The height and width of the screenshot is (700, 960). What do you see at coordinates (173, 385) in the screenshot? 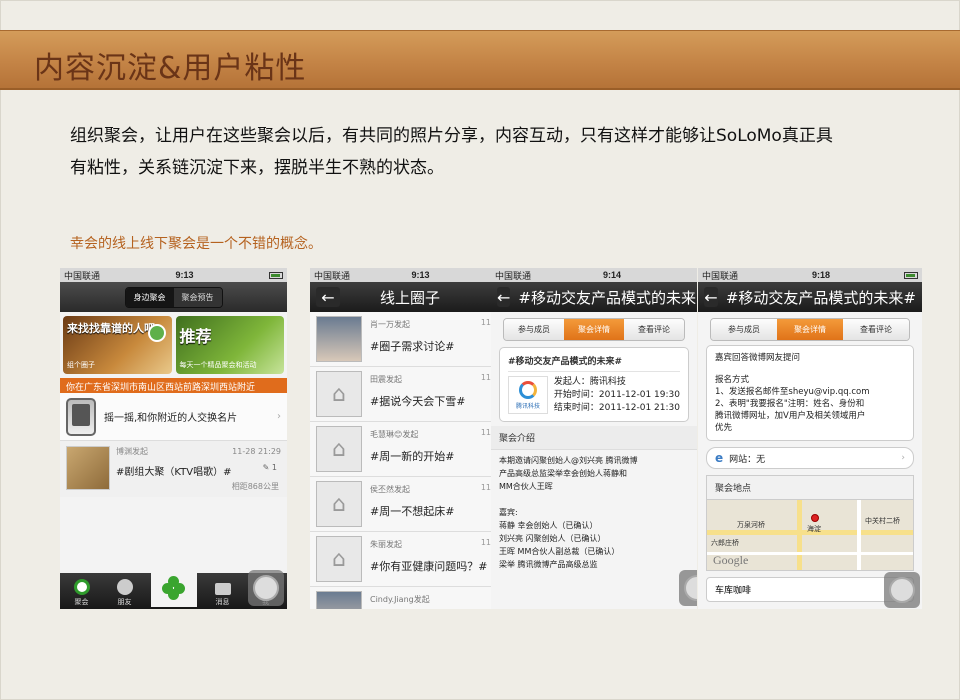
I see `location-bar: 你在广东省深圳市南山区西站前路深圳西站附近` at bounding box center [173, 385].